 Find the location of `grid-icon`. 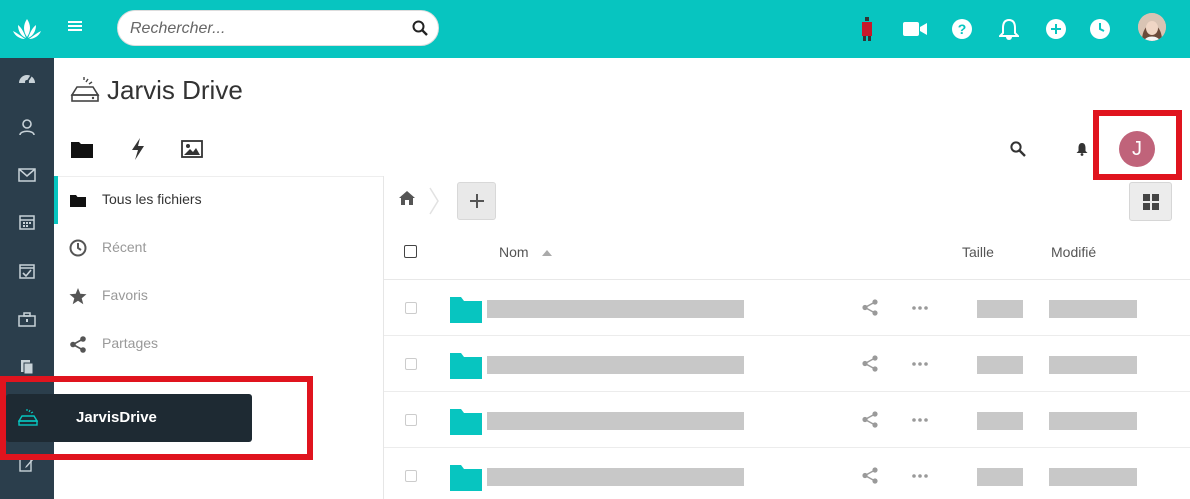

grid-icon is located at coordinates (1150, 201).